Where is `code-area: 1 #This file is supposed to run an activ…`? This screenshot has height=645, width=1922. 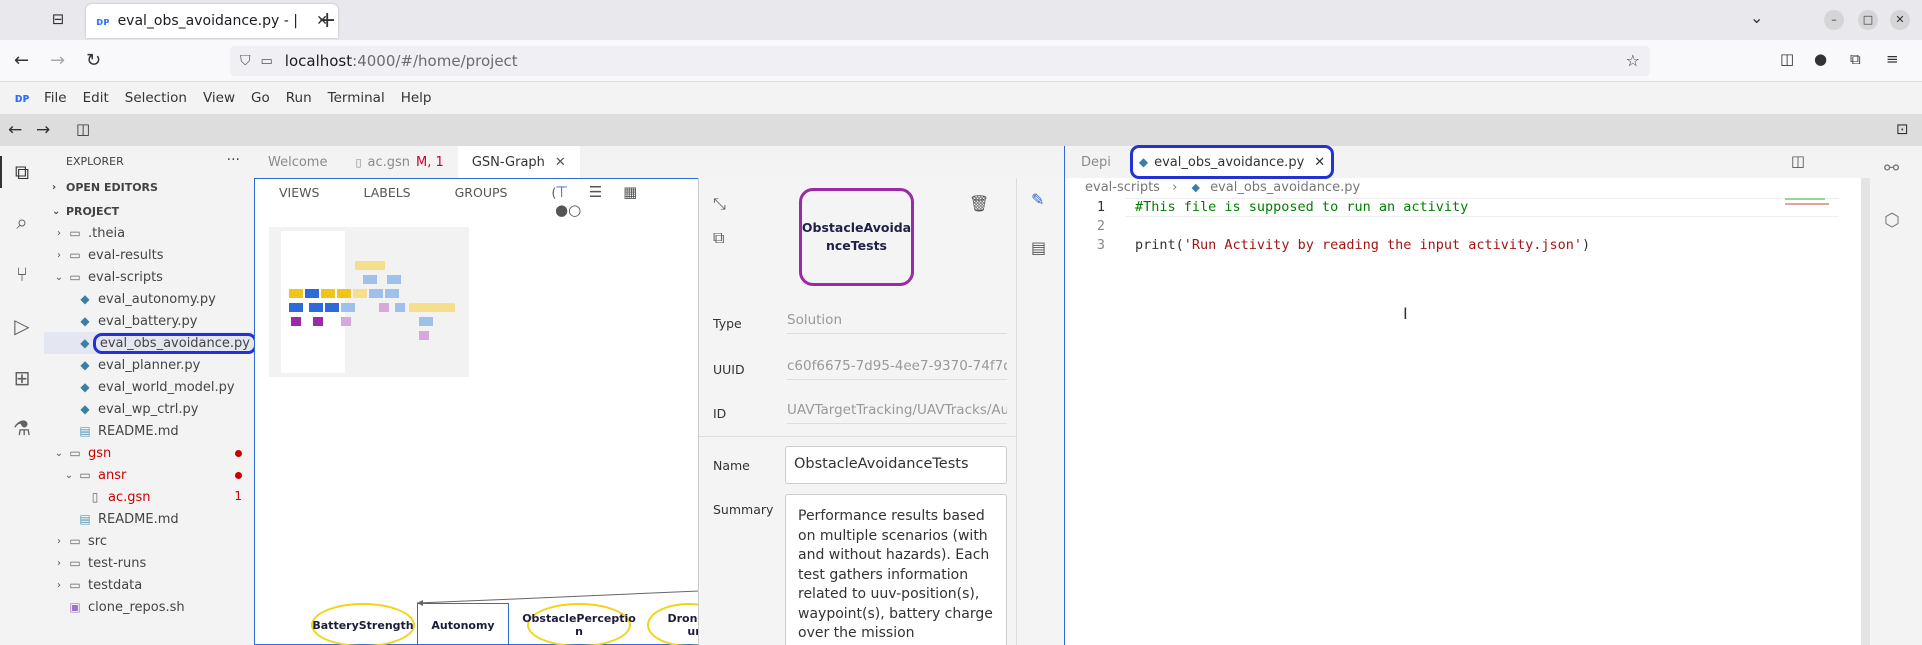 code-area: 1 #This file is supposed to run an activ… is located at coordinates (1455, 226).